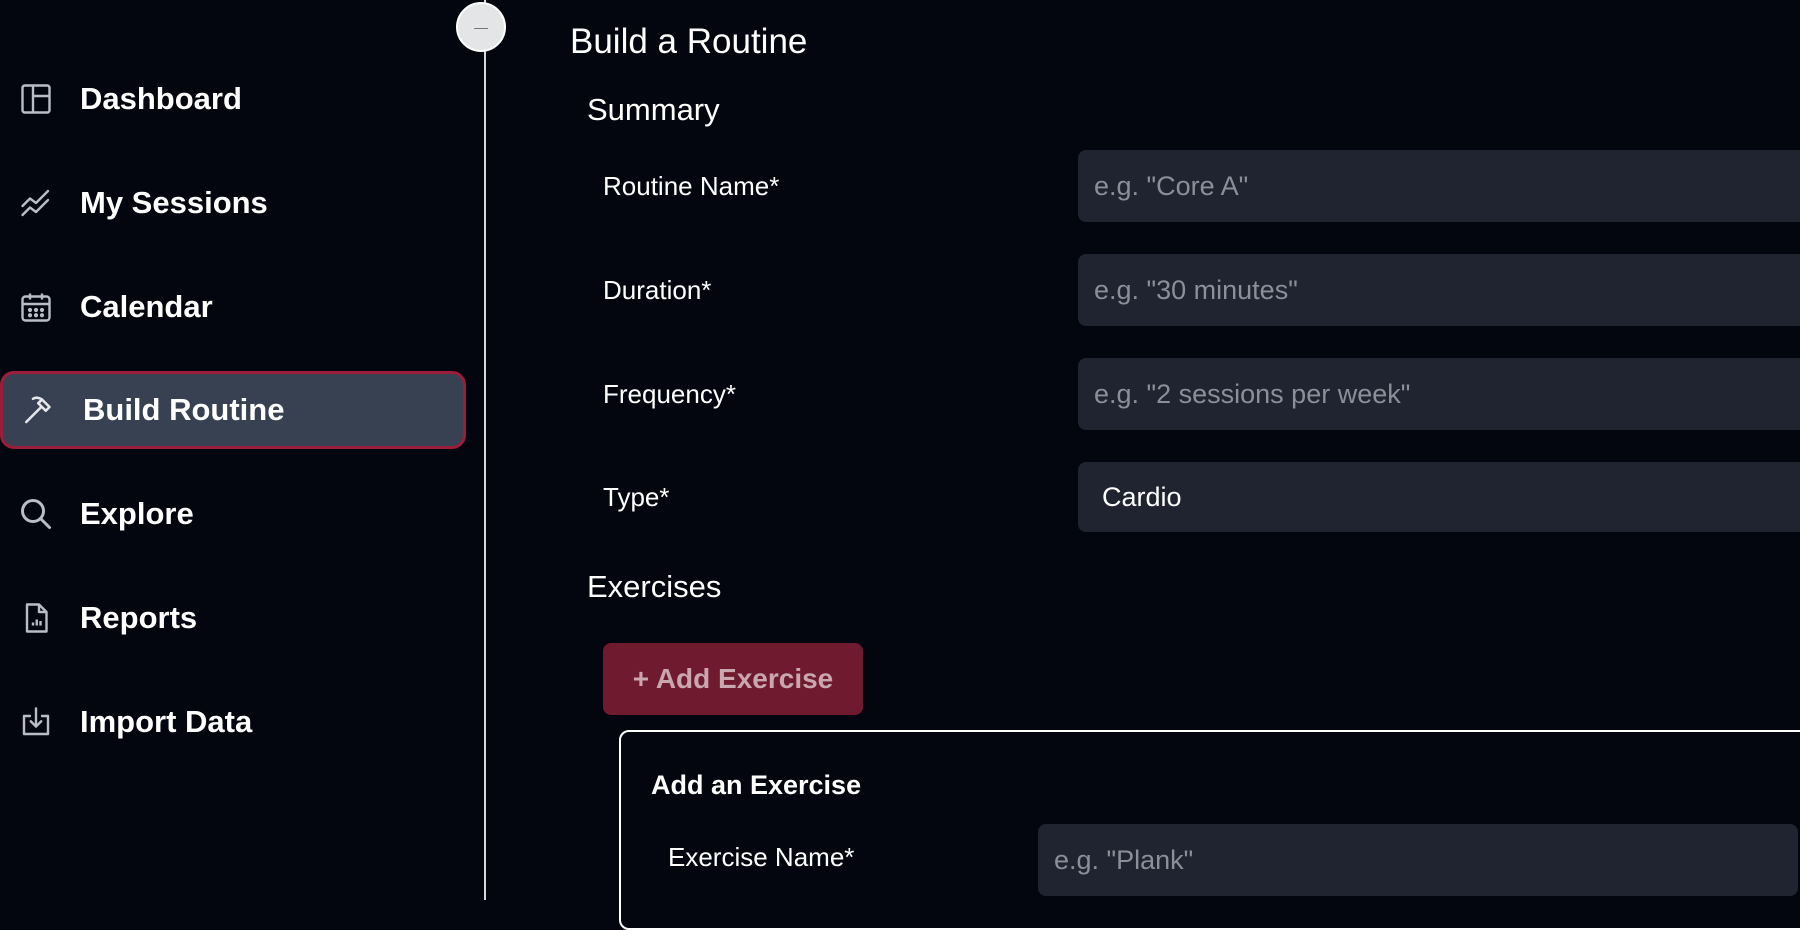 This screenshot has width=1800, height=930. I want to click on routine-name-input, so click(1439, 186).